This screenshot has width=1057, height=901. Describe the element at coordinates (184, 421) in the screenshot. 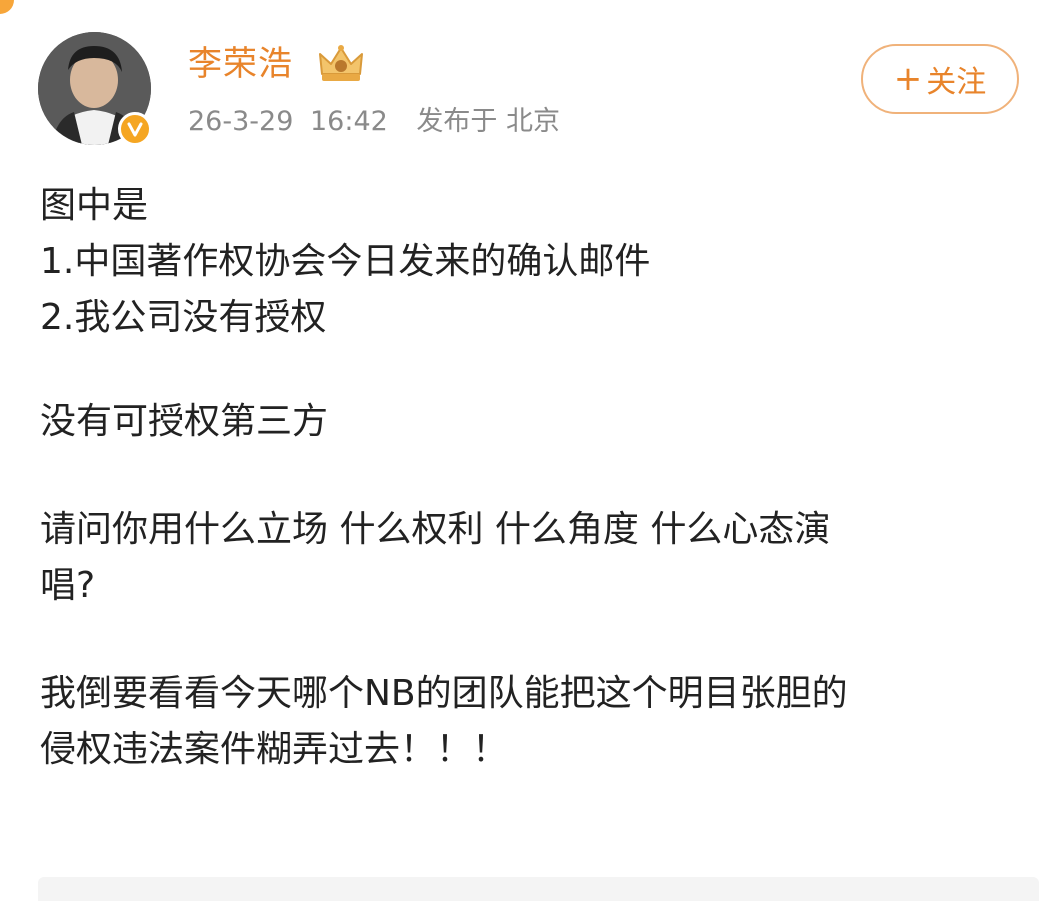

I see `post-line: 没有可授权第三方` at that location.